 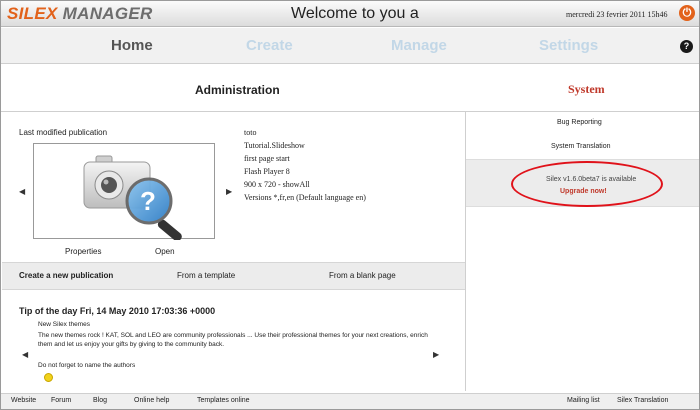 What do you see at coordinates (165, 251) in the screenshot?
I see `open-button: Open` at bounding box center [165, 251].